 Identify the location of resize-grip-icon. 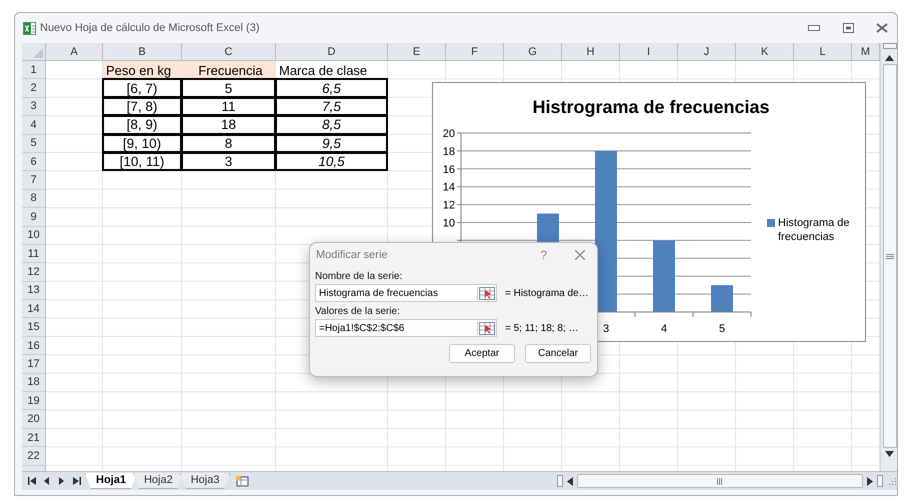
(892, 481).